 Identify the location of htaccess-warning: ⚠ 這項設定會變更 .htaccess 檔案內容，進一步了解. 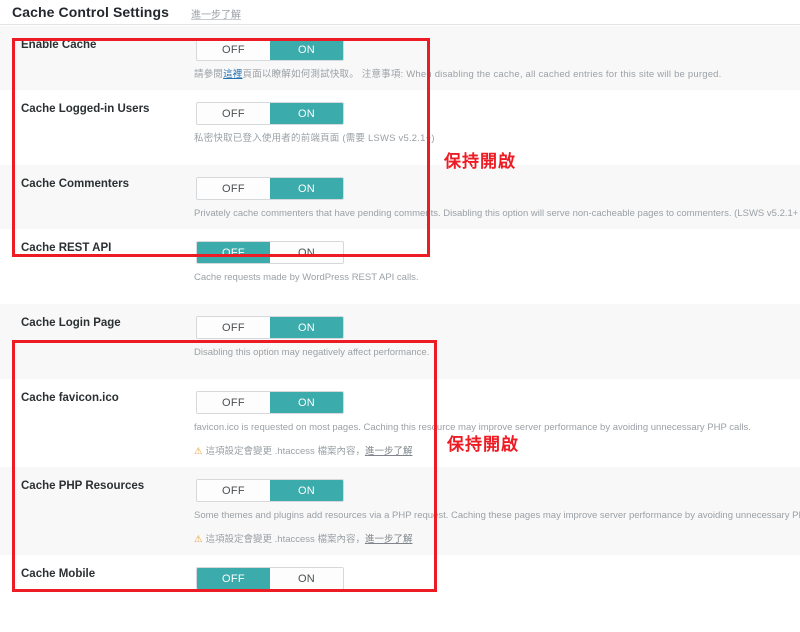
(497, 544).